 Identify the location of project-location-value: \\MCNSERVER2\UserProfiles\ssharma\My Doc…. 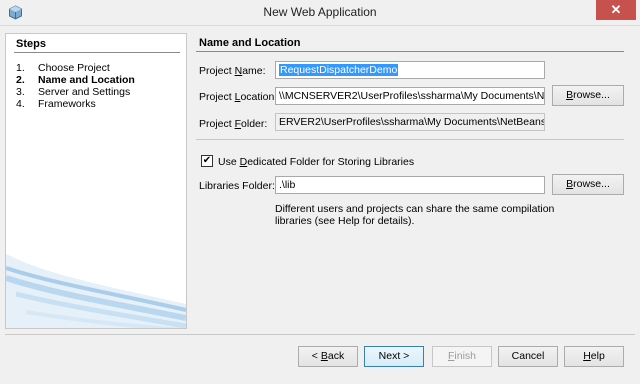
(412, 96).